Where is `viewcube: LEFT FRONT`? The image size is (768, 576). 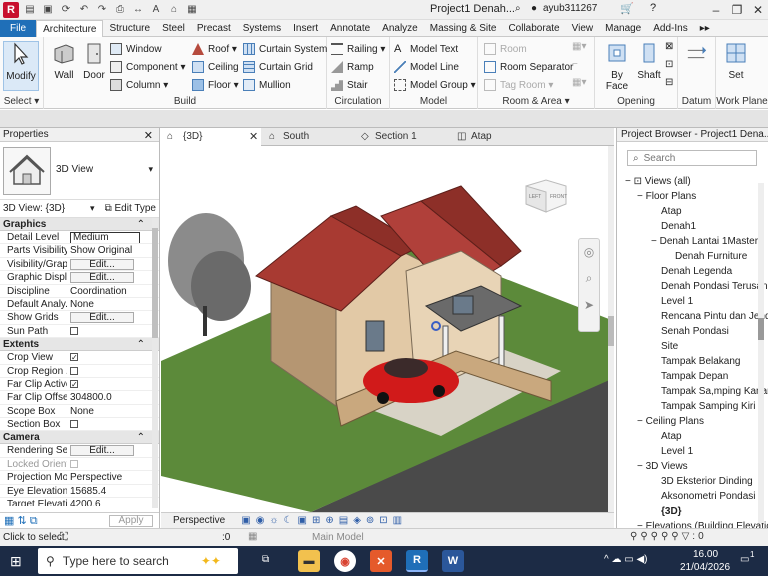
viewcube: LEFT FRONT is located at coordinates (546, 196).